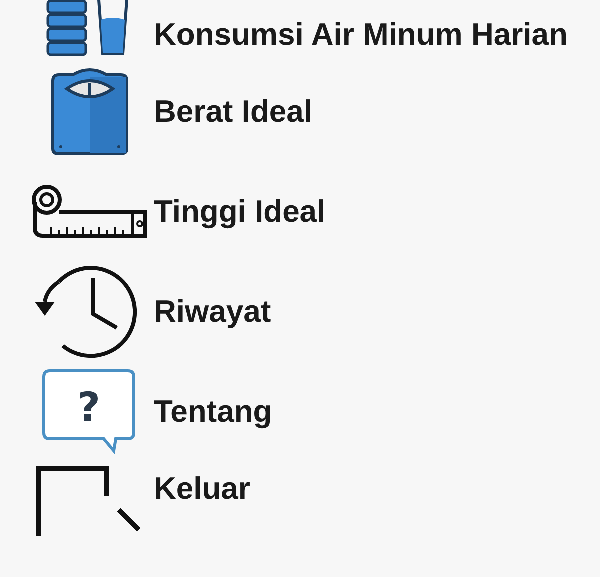  What do you see at coordinates (202, 489) in the screenshot?
I see `menu-item-label: Keluar` at bounding box center [202, 489].